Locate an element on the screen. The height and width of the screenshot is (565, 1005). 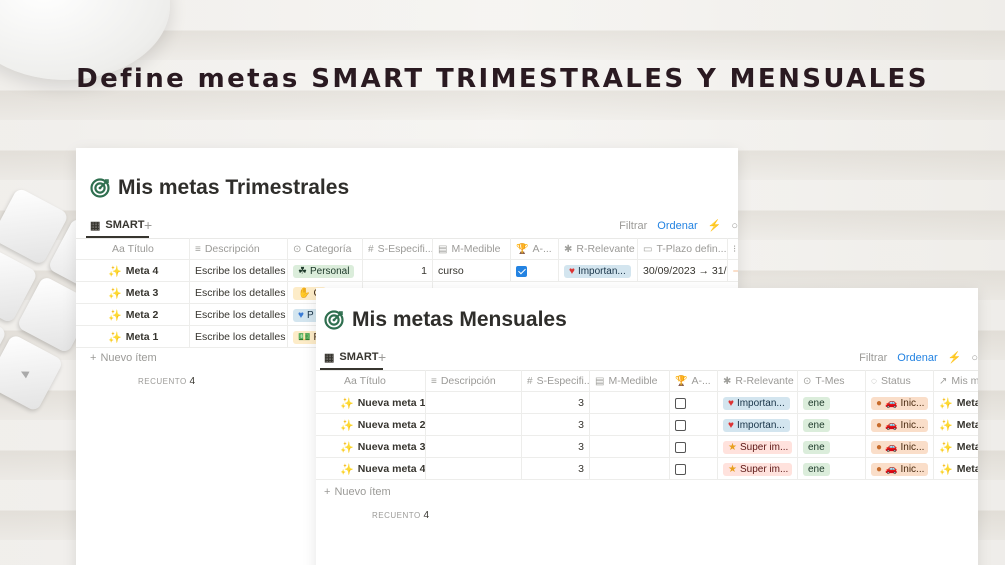
row-deadline: 30/09/2023 → 31/10 is located at coordinates (683, 271).